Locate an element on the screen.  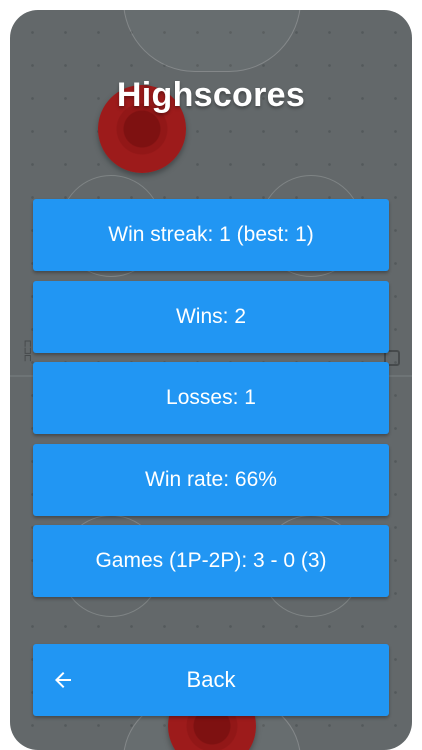
back-button-label: Back is located at coordinates (211, 679).